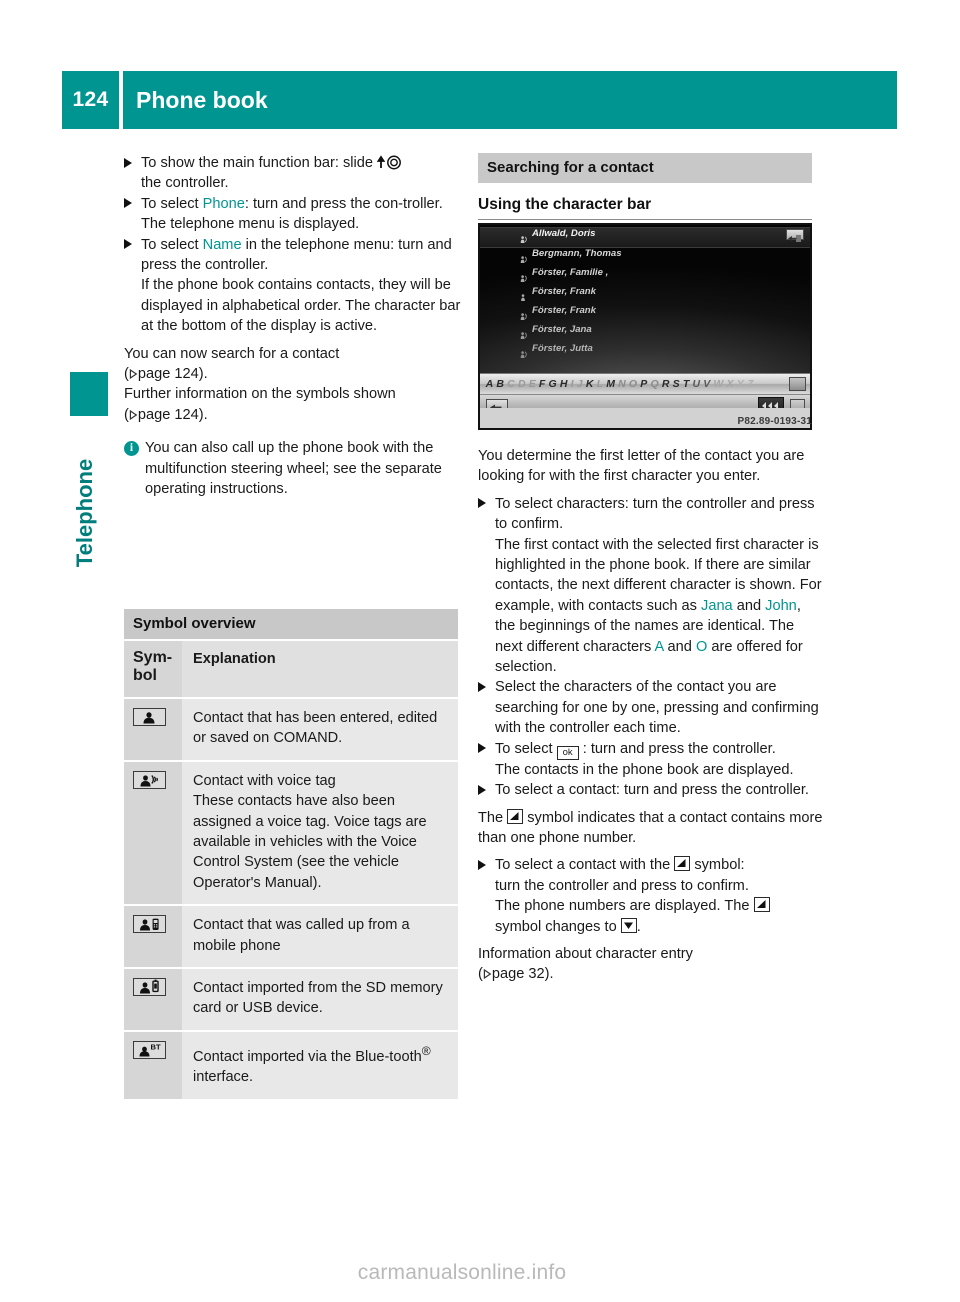 This screenshot has width=960, height=1302. What do you see at coordinates (259, 163) in the screenshot?
I see `step-text: To show the main function bar: slide` at bounding box center [259, 163].